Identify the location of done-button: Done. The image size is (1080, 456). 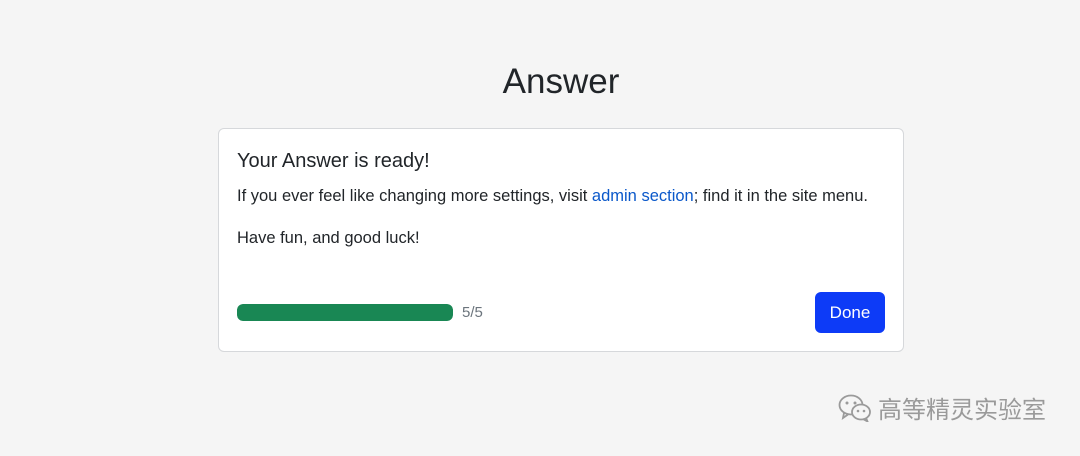
(850, 312).